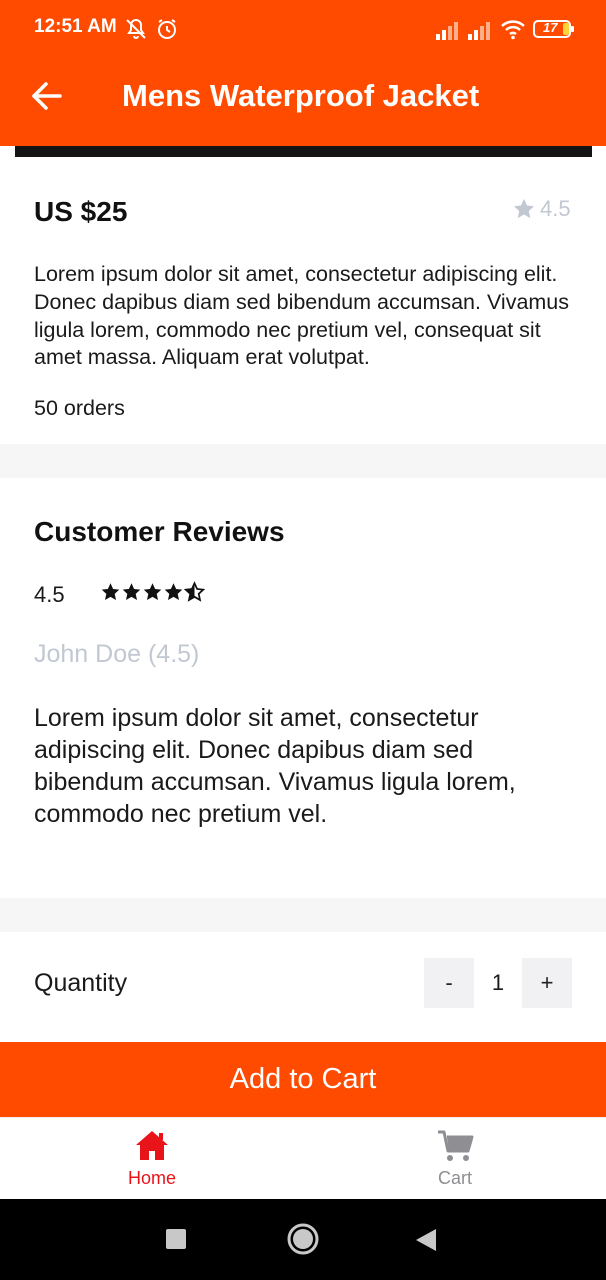 This screenshot has width=606, height=1280. Describe the element at coordinates (547, 983) in the screenshot. I see `increase-quantity-button: +` at that location.